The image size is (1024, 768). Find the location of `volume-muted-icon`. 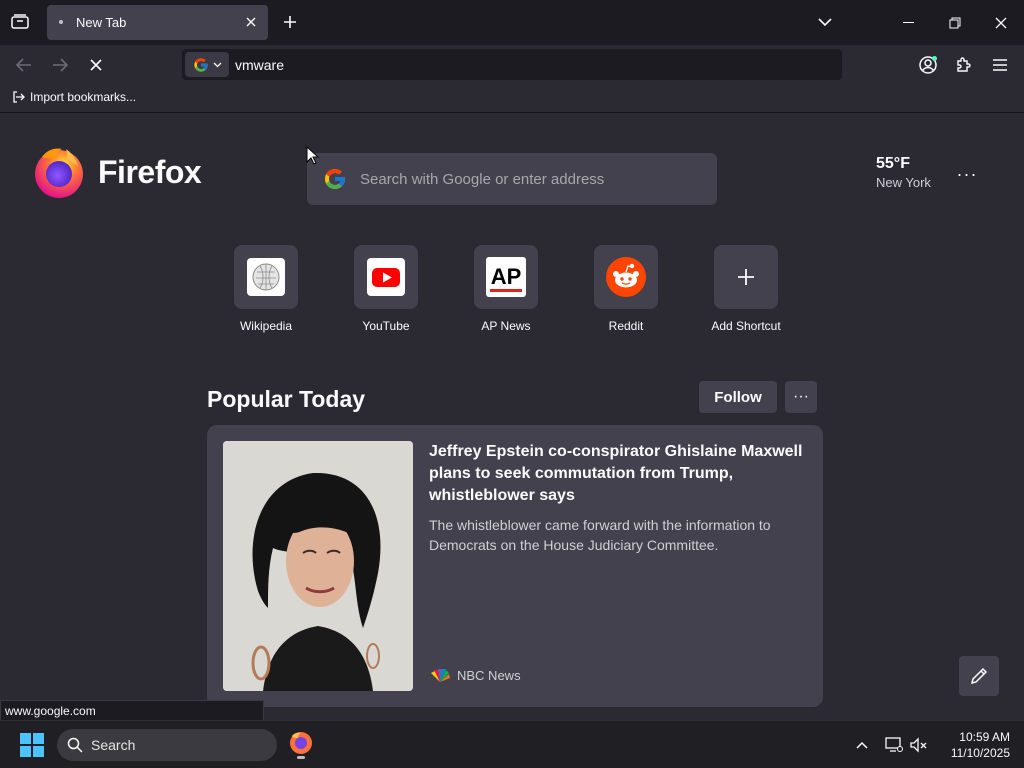

volume-muted-icon is located at coordinates (919, 745).